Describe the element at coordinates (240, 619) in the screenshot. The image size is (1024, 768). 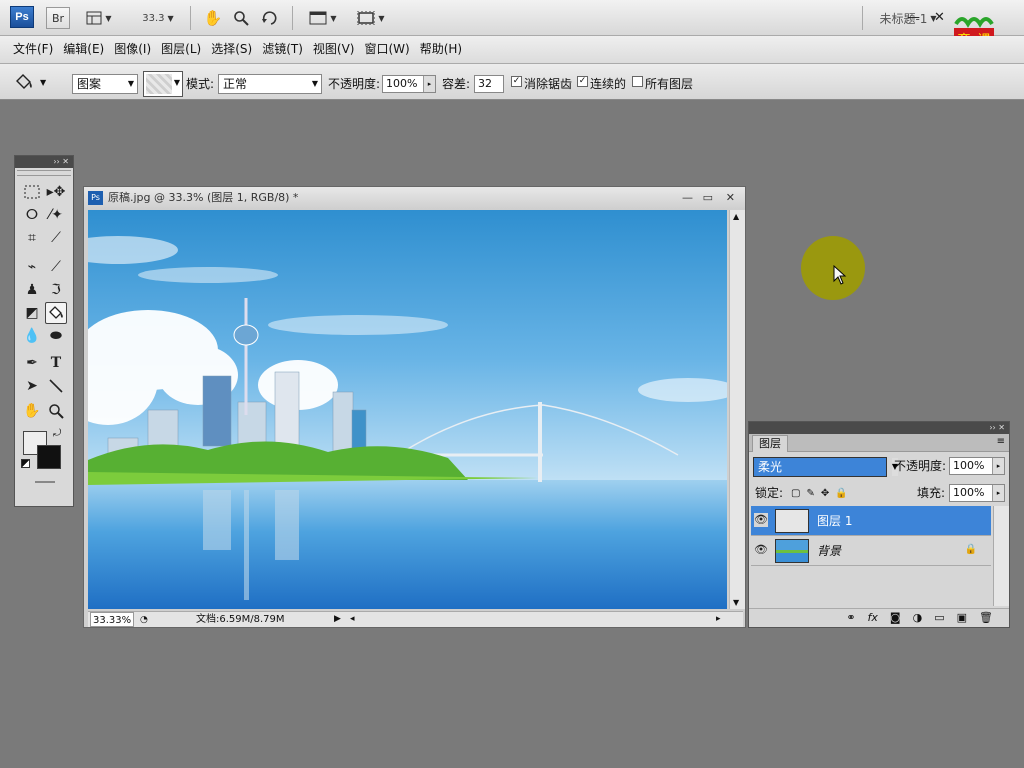
I see `document-size: 文档:6.59M/8.79M` at that location.